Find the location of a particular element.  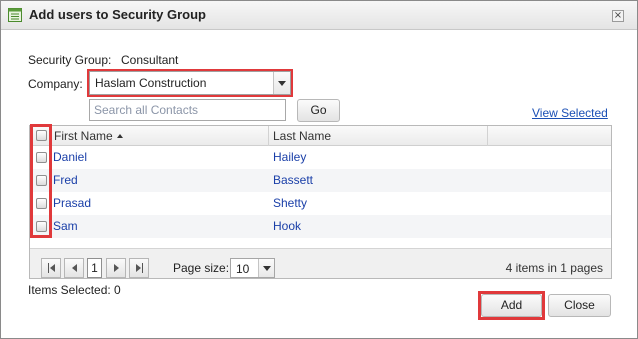

table-row: Fred Bassett is located at coordinates (320, 180).